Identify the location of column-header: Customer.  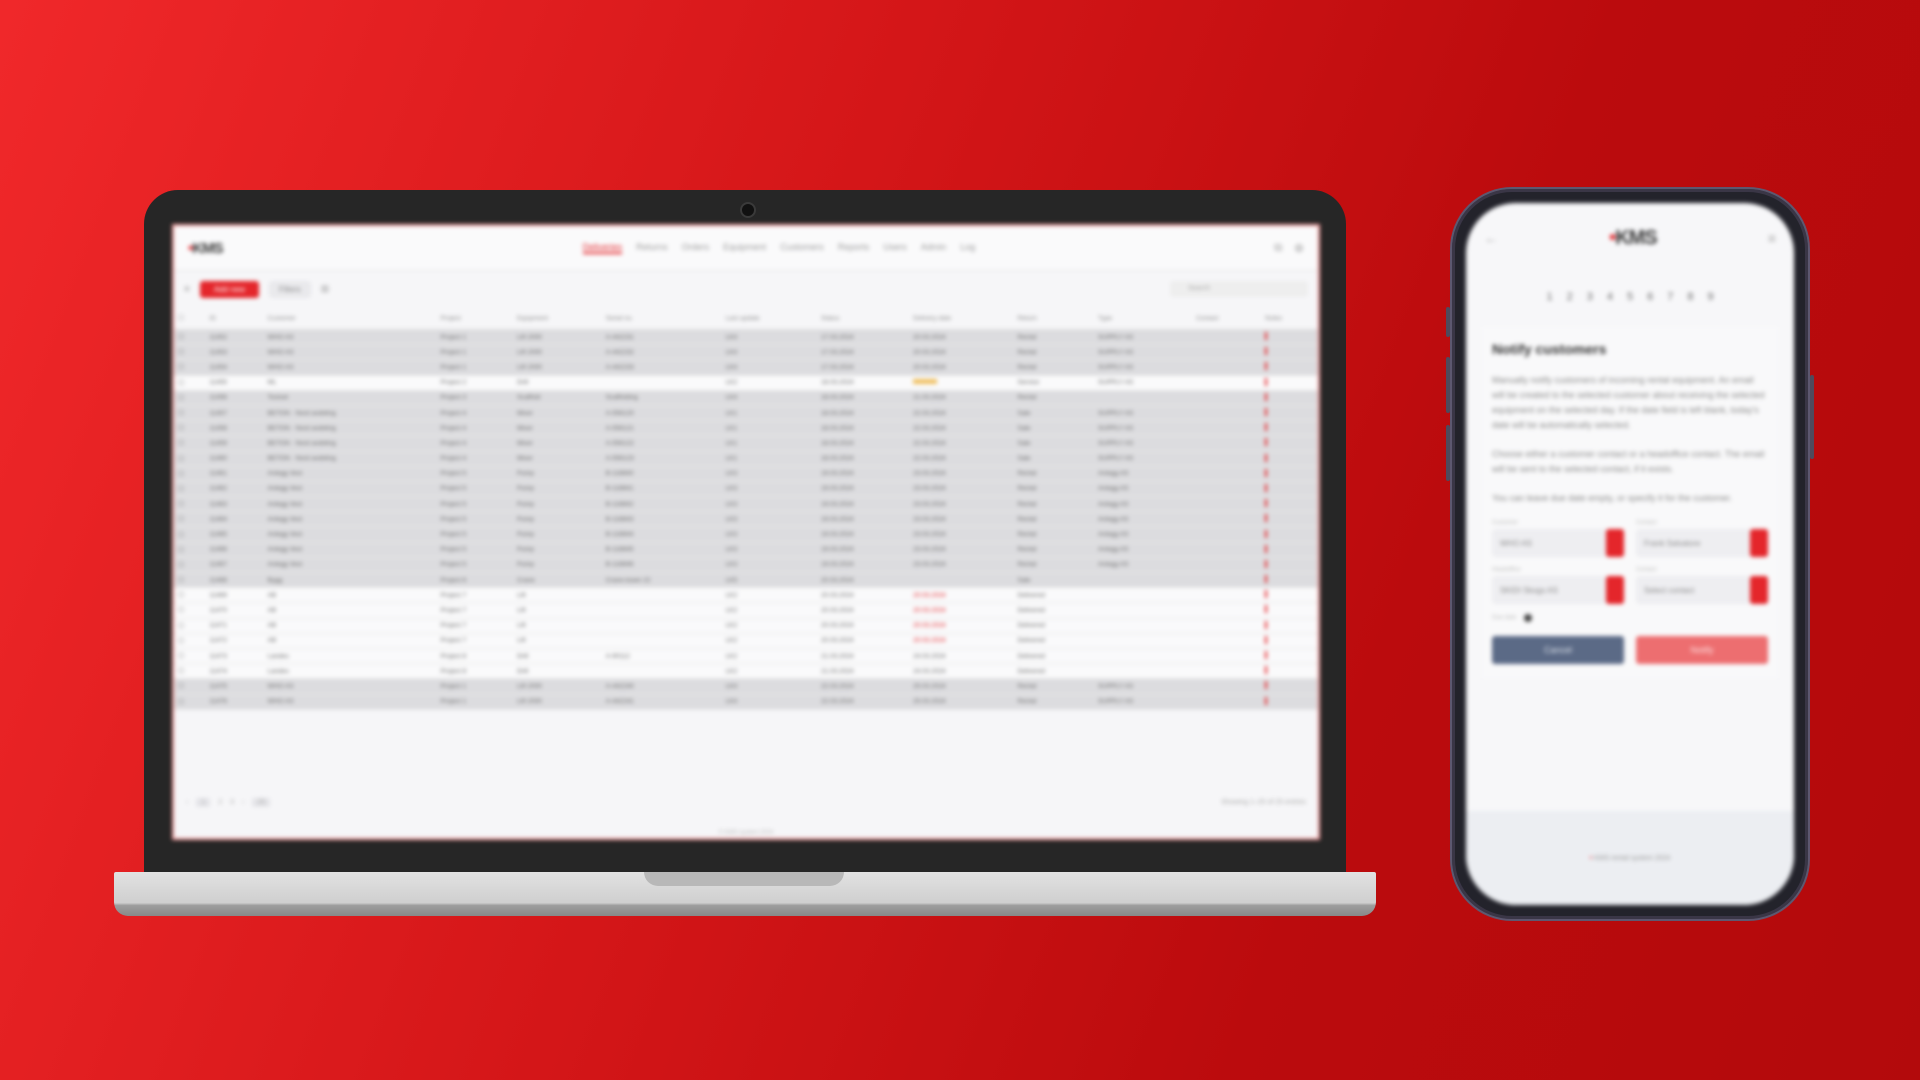
(350, 318).